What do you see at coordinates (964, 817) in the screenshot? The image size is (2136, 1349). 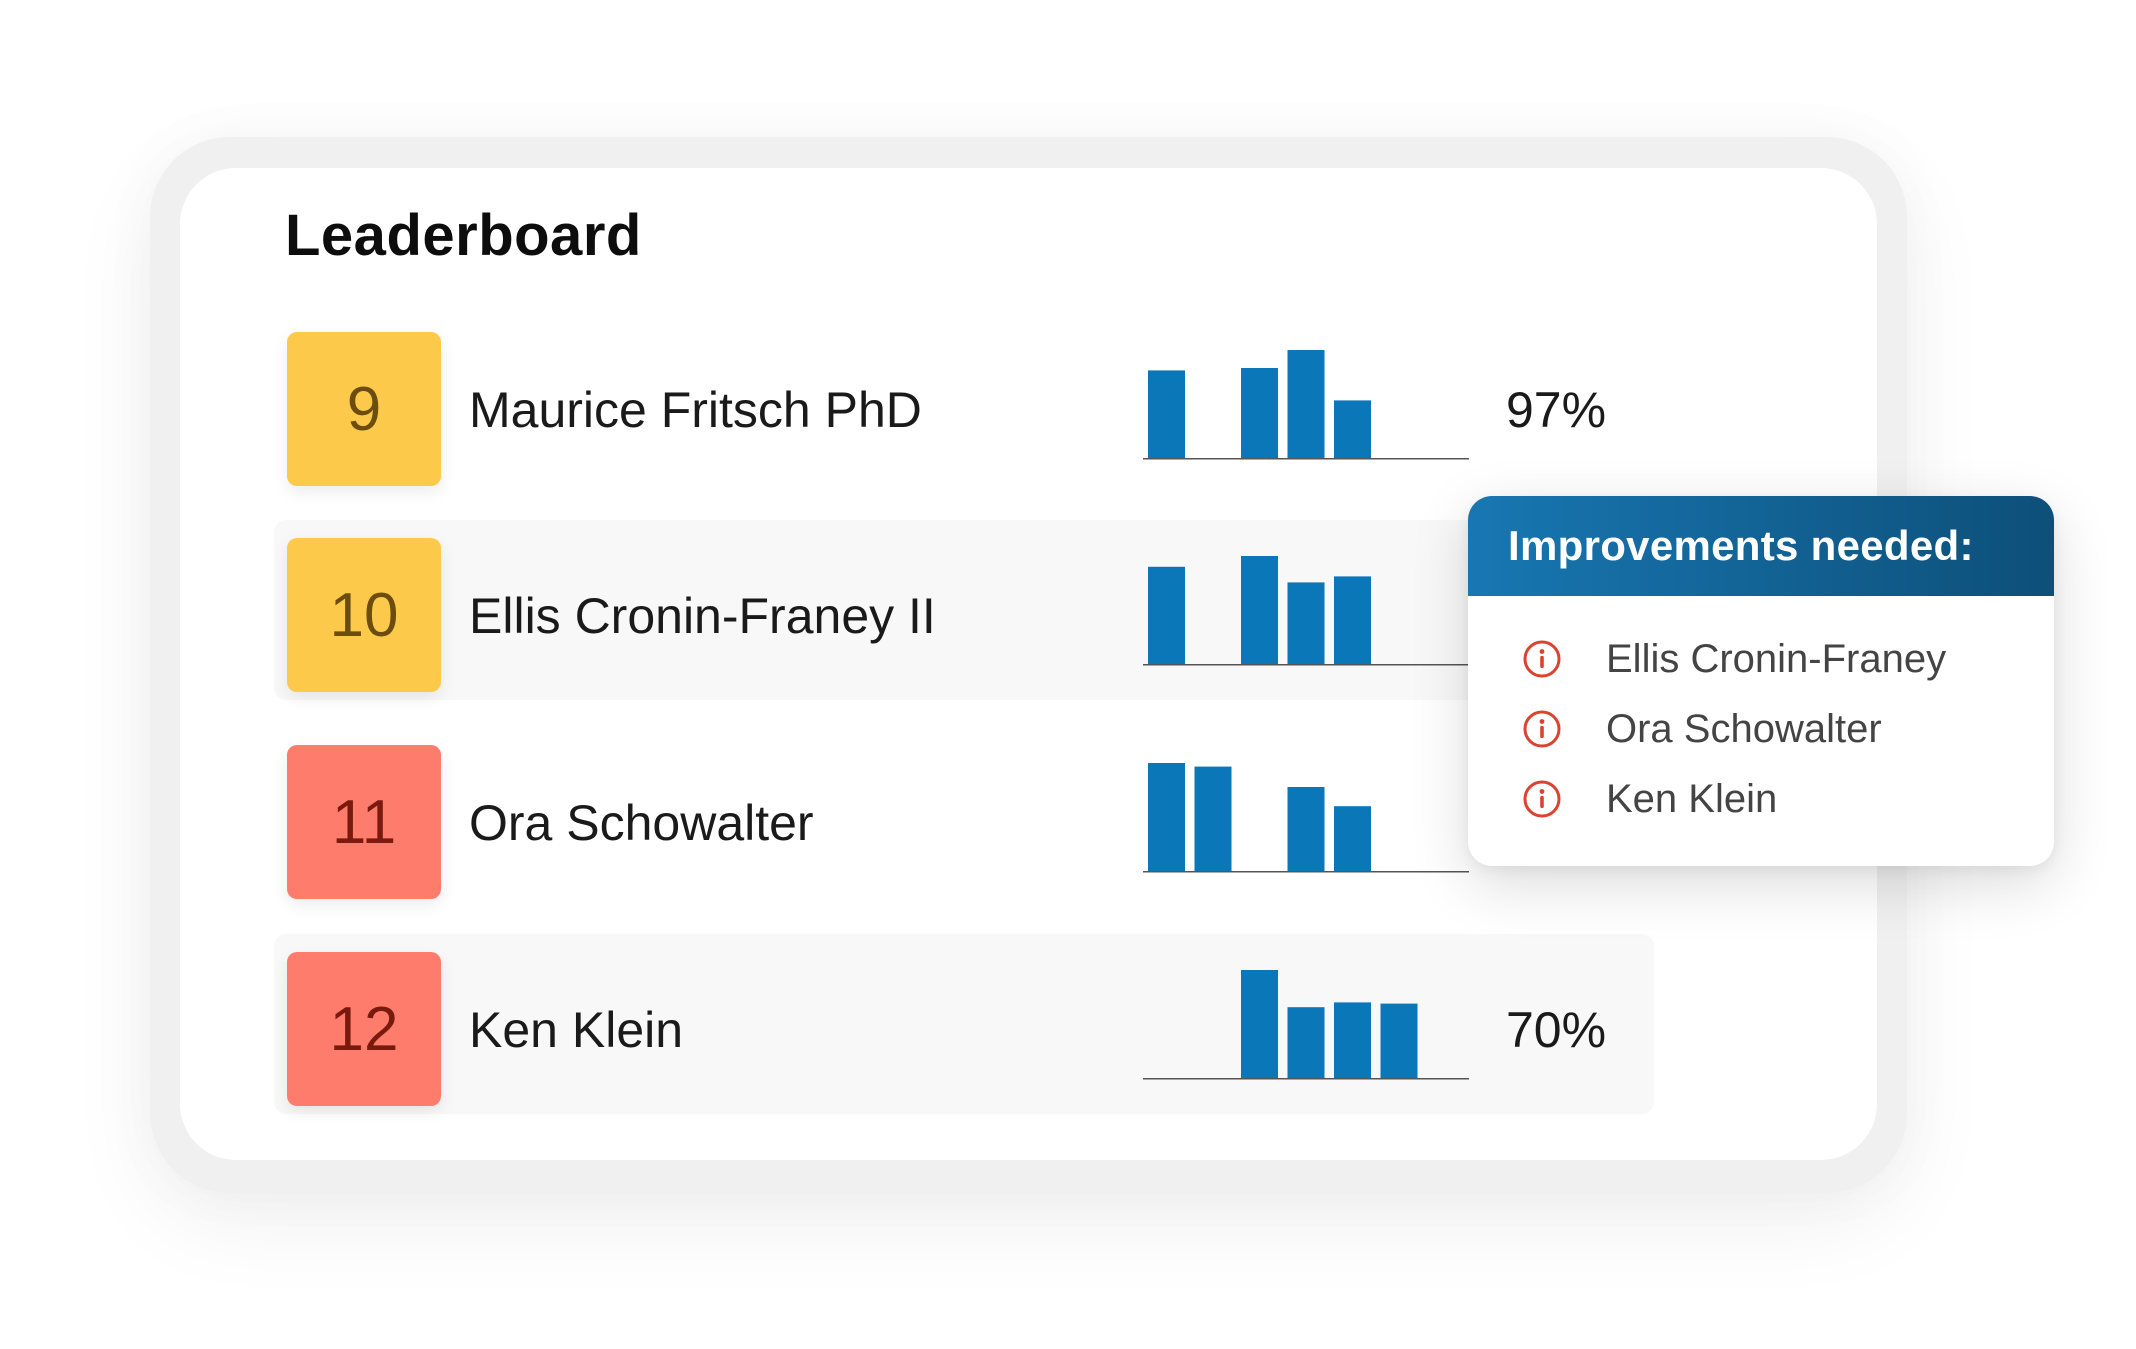 I see `leaderboard-row: 11 Ora Schowalter` at bounding box center [964, 817].